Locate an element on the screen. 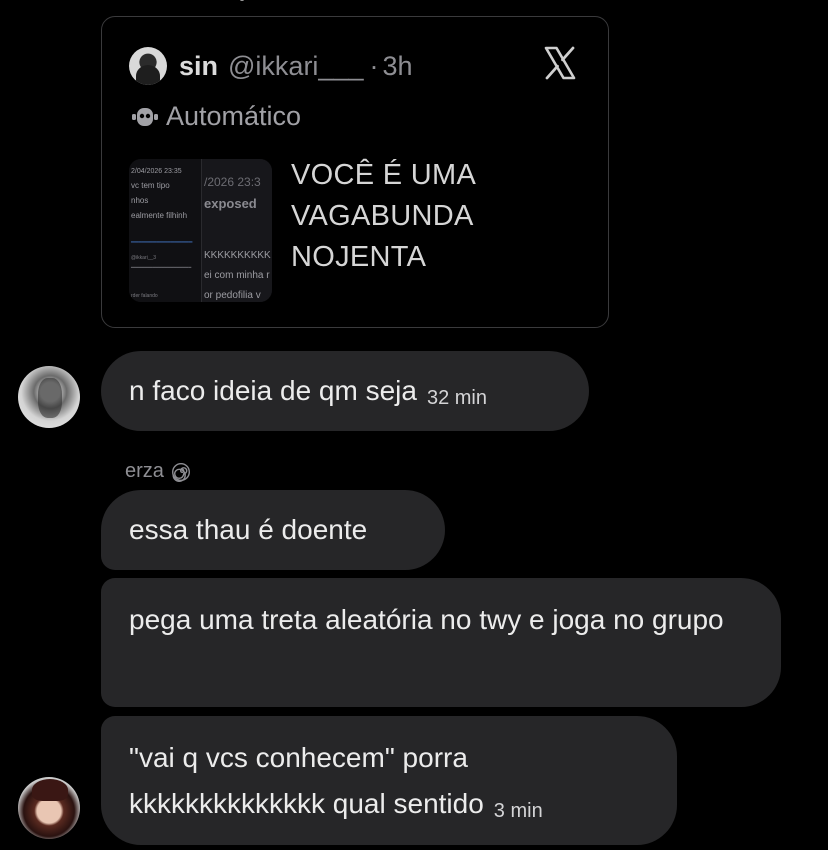 The width and height of the screenshot is (828, 850). message-text: n faco ideia de qm seja is located at coordinates (273, 390).